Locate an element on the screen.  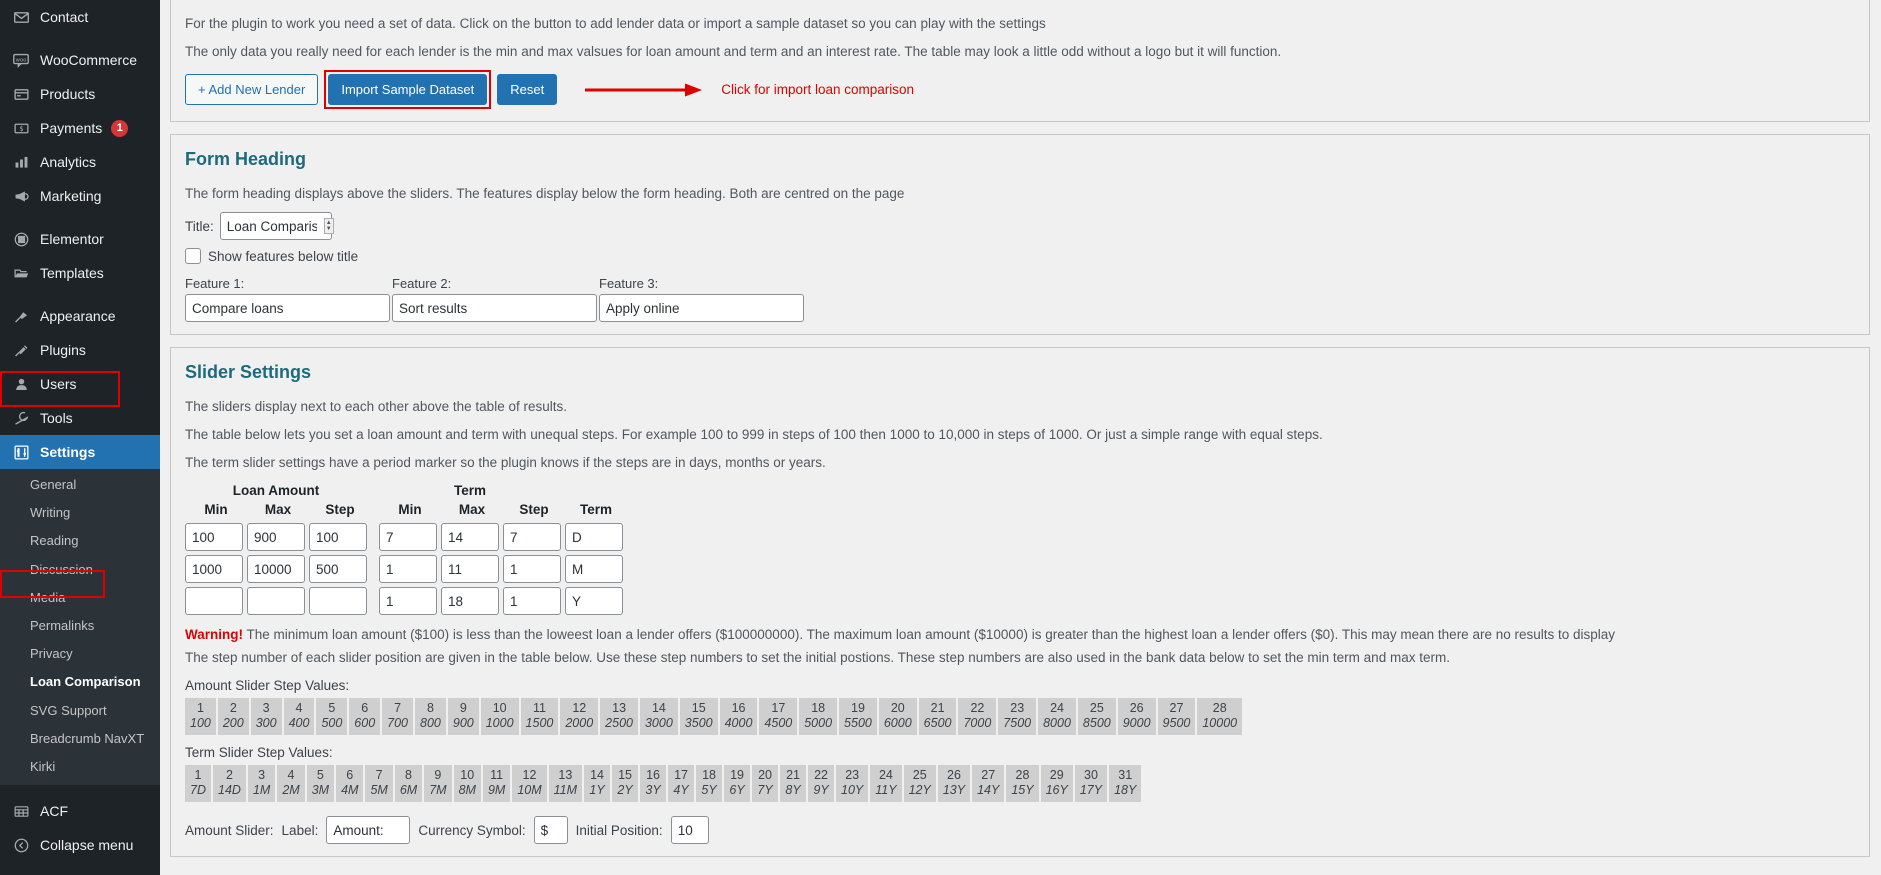
term-step-value: 9M is located at coordinates (496, 790).